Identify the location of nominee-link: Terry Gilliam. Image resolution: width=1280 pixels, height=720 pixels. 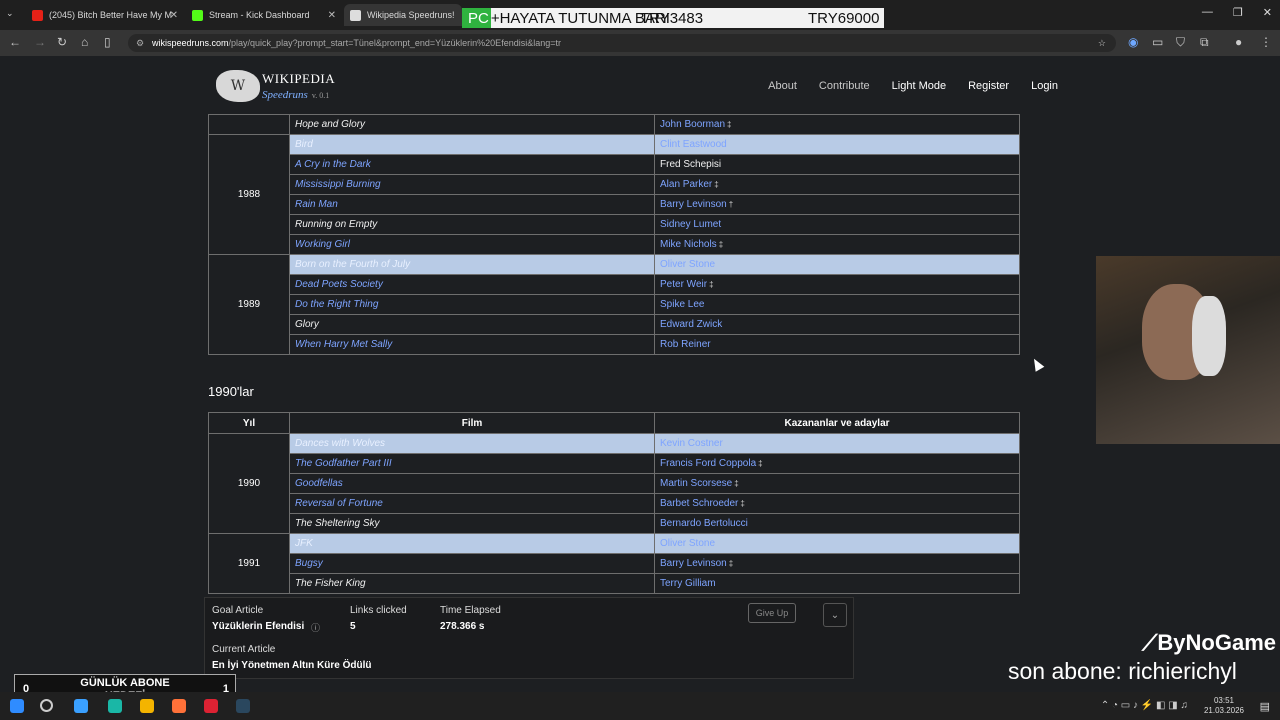
(688, 583).